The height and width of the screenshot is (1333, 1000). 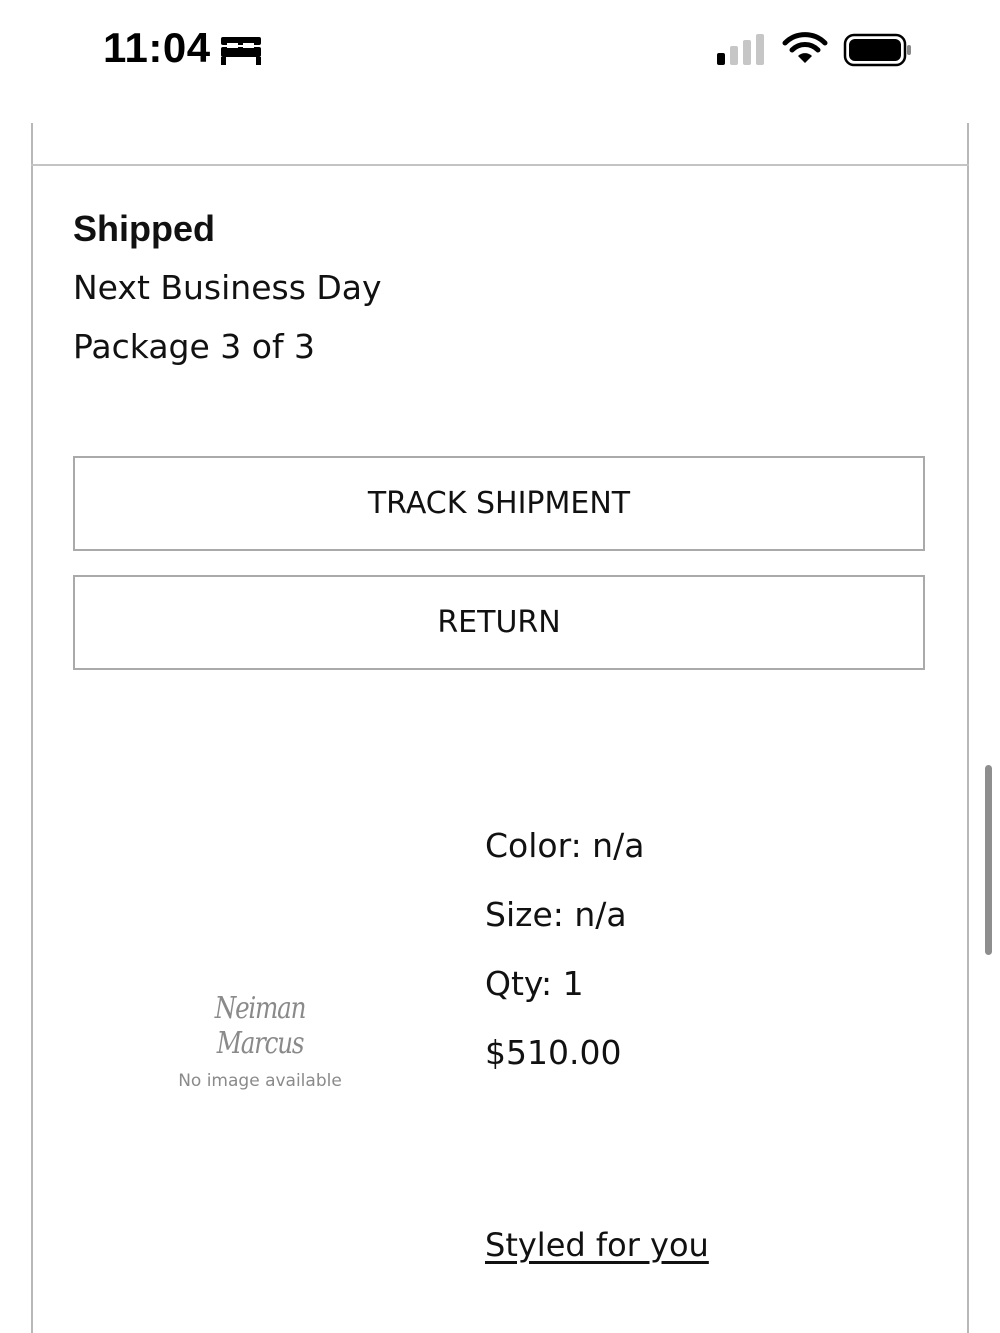 What do you see at coordinates (534, 983) in the screenshot?
I see `product-qty: Qty: 1` at bounding box center [534, 983].